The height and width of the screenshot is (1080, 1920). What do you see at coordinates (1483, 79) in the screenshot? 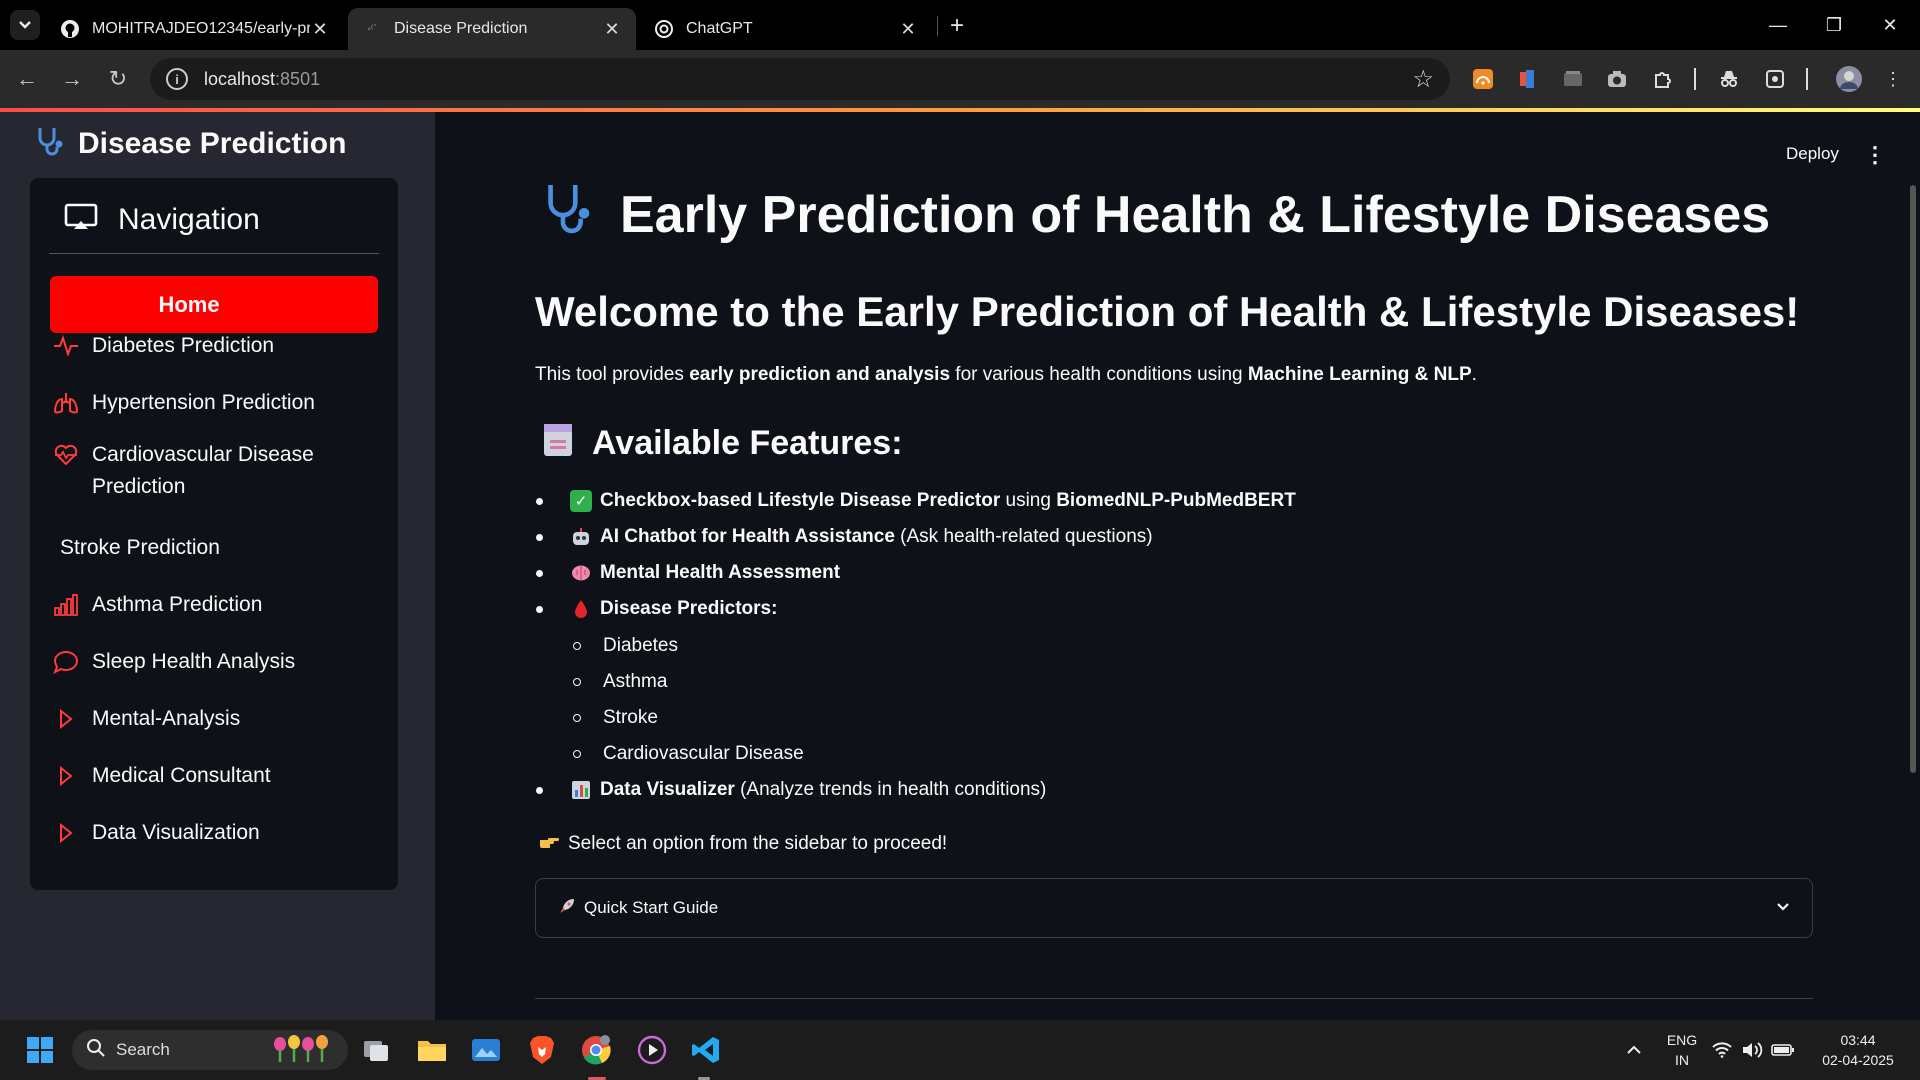
I see `rss-extension-icon` at bounding box center [1483, 79].